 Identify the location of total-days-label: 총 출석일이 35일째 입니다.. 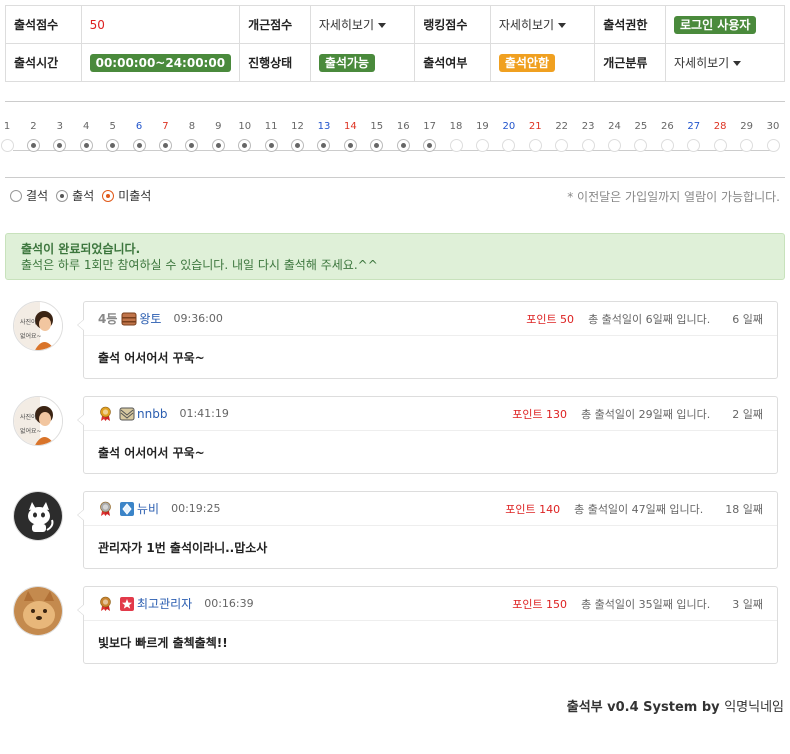
(646, 604).